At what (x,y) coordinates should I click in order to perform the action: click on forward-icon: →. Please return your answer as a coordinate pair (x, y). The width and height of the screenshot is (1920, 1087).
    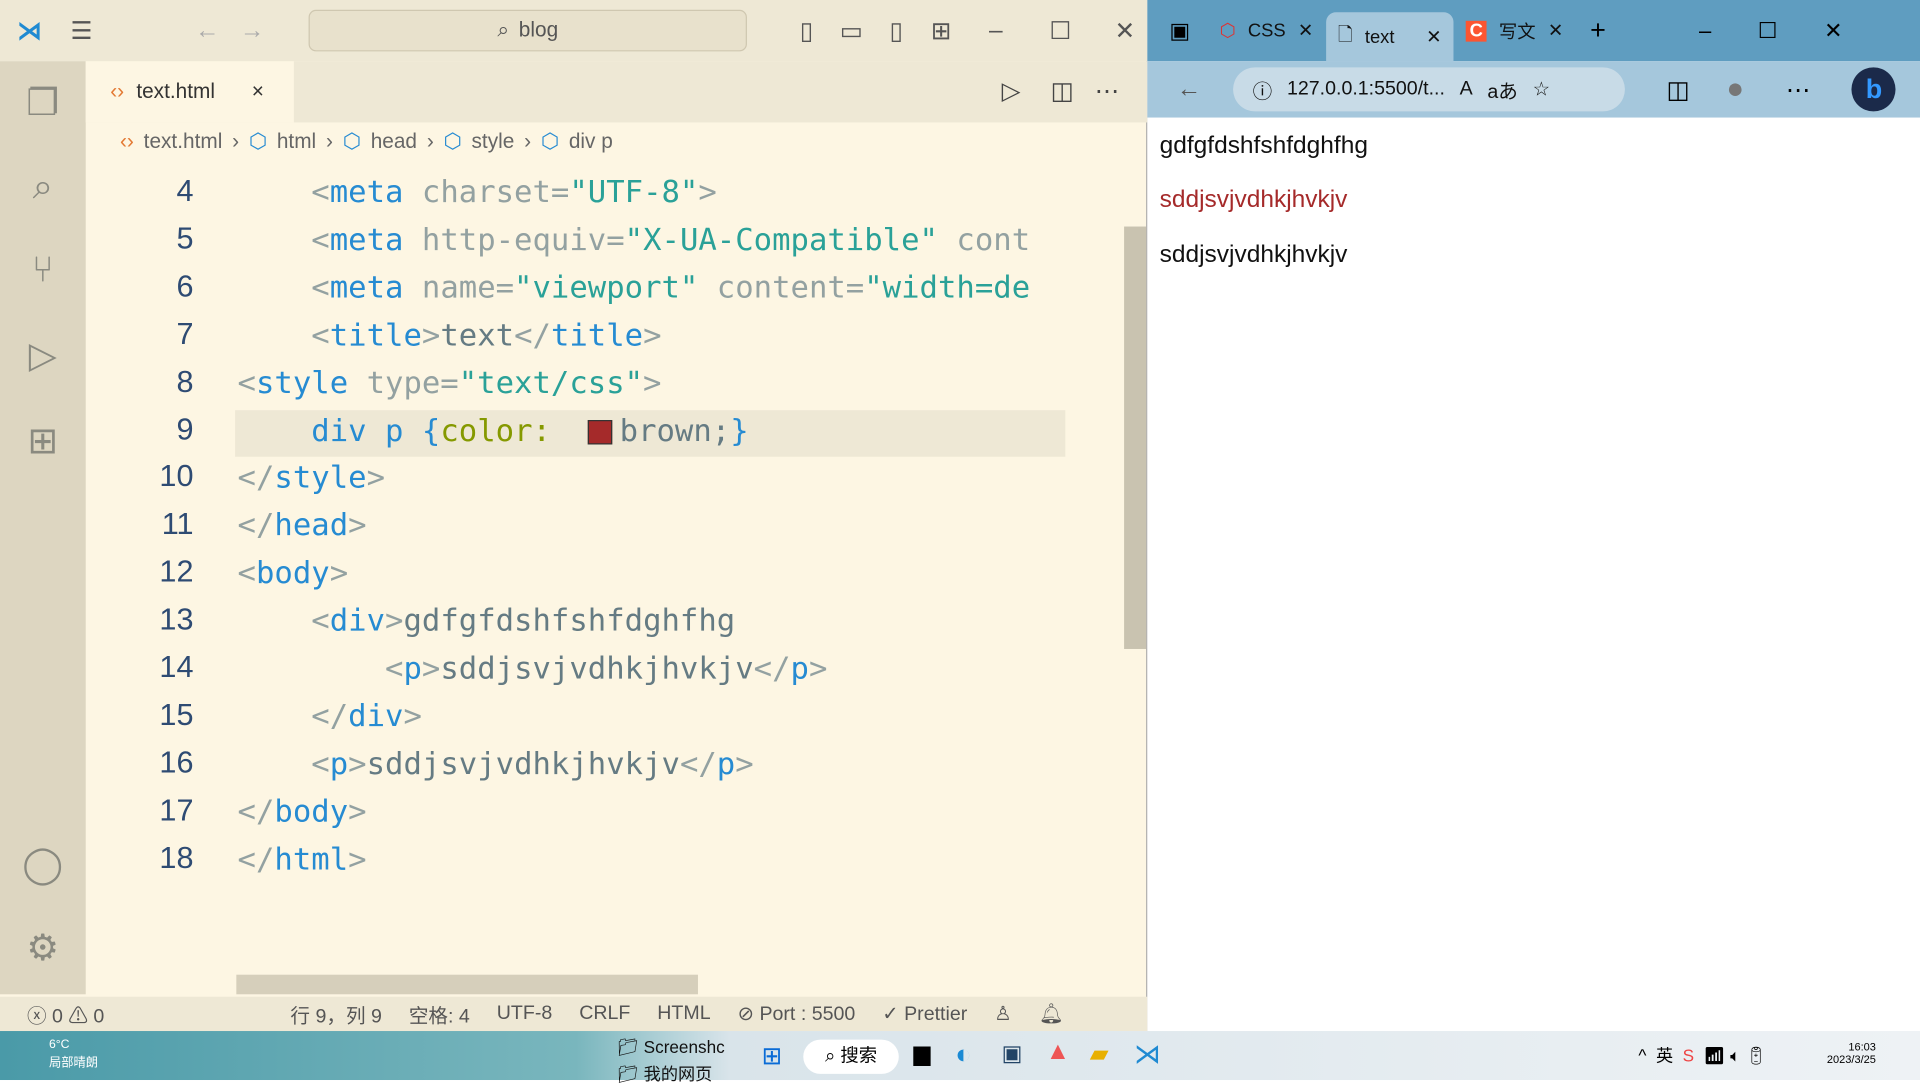
    Looking at the image, I should click on (252, 31).